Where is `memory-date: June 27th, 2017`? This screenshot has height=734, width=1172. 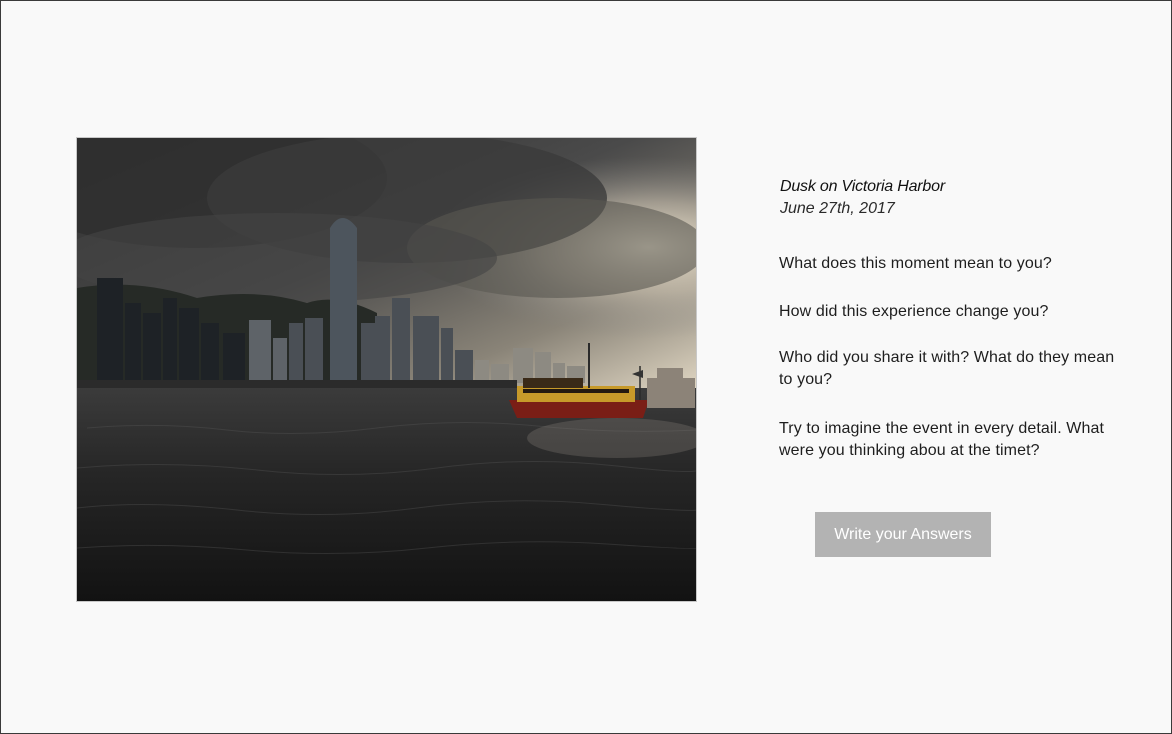 memory-date: June 27th, 2017 is located at coordinates (837, 208).